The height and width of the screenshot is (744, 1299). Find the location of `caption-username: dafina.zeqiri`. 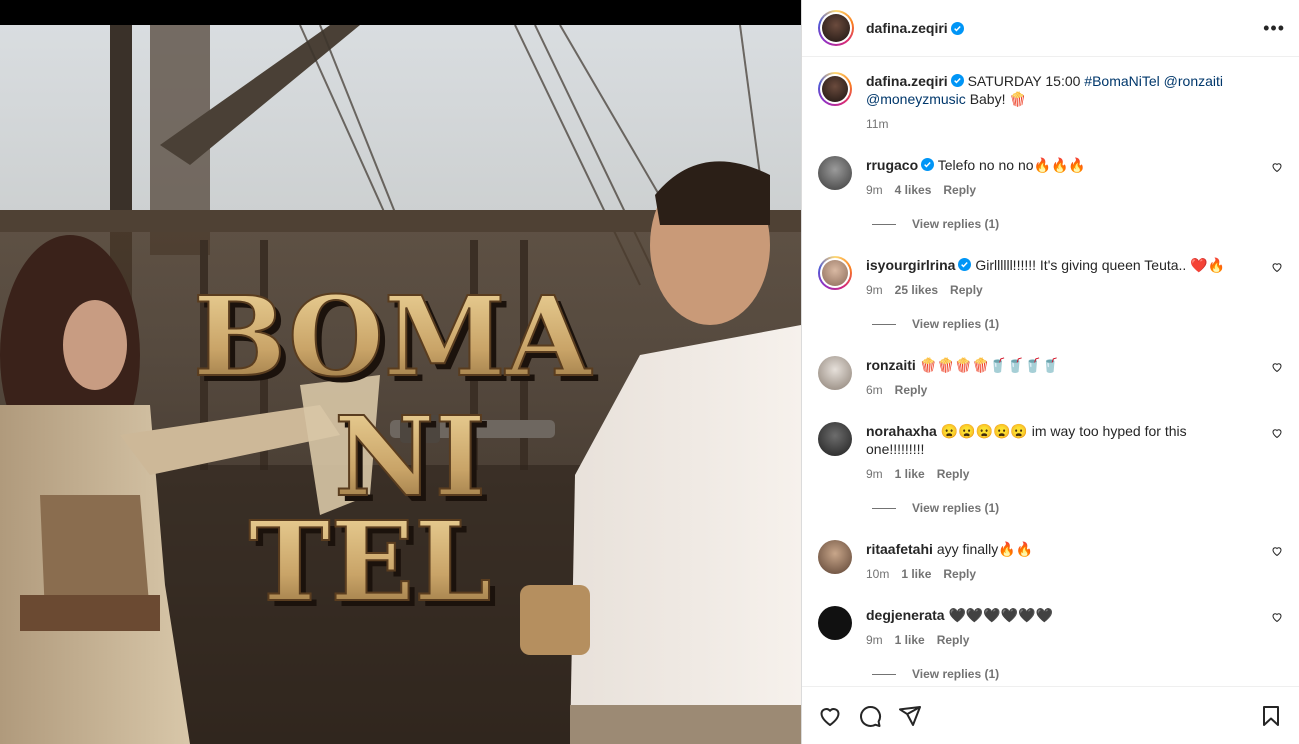

caption-username: dafina.zeqiri is located at coordinates (907, 81).